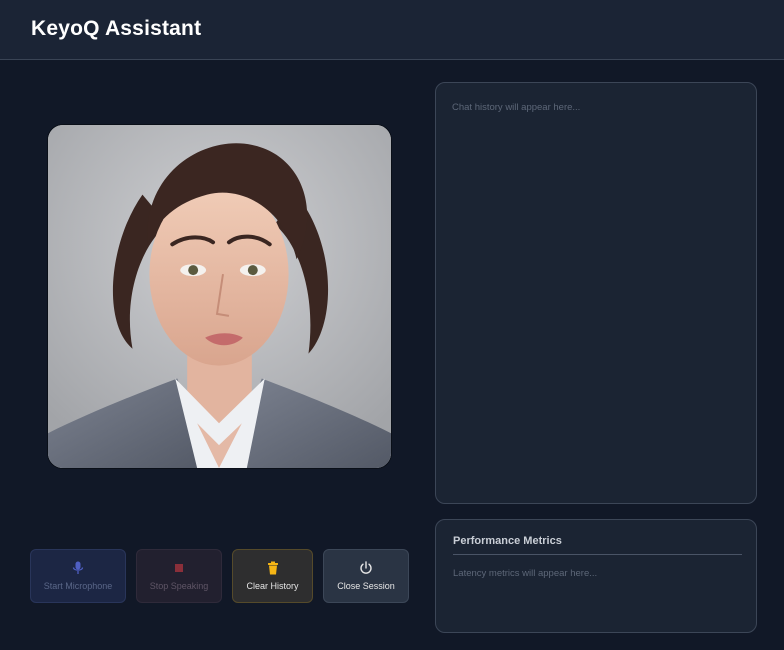 This screenshot has height=650, width=784. What do you see at coordinates (179, 586) in the screenshot?
I see `stop-speaking-label: Stop Speaking` at bounding box center [179, 586].